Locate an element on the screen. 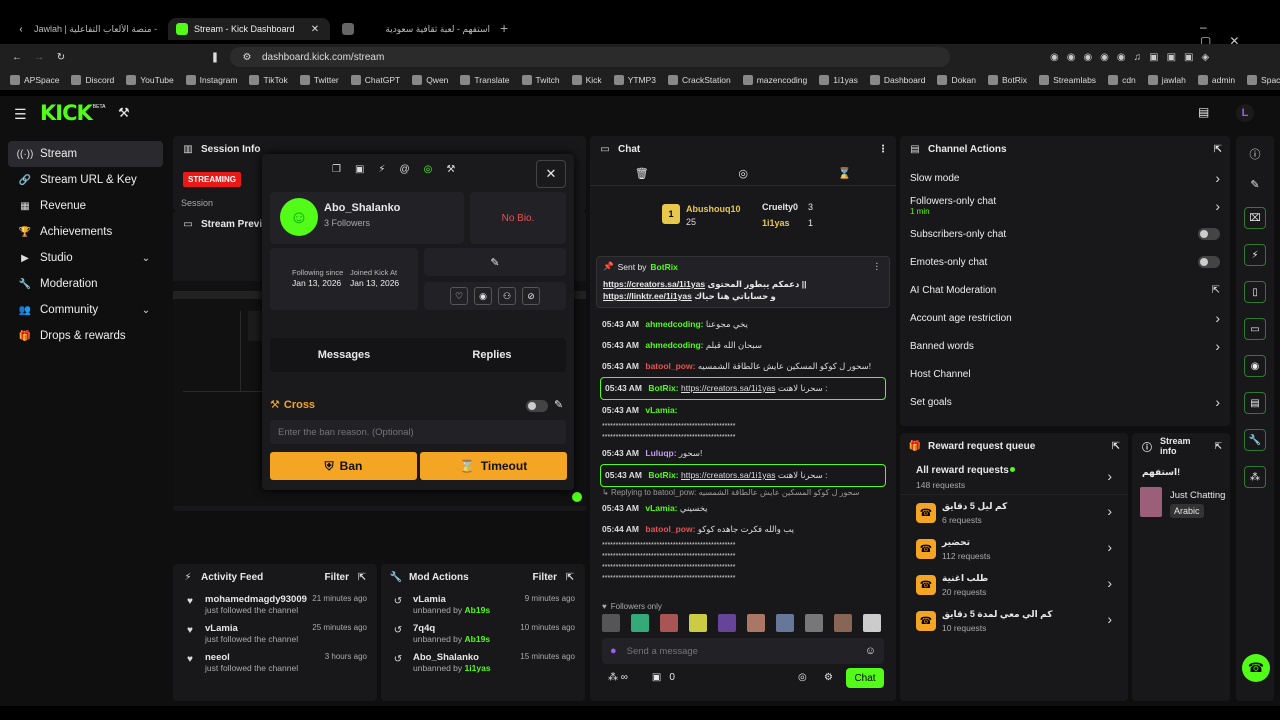  storage-icon: ▤ is located at coordinates (1255, 403).